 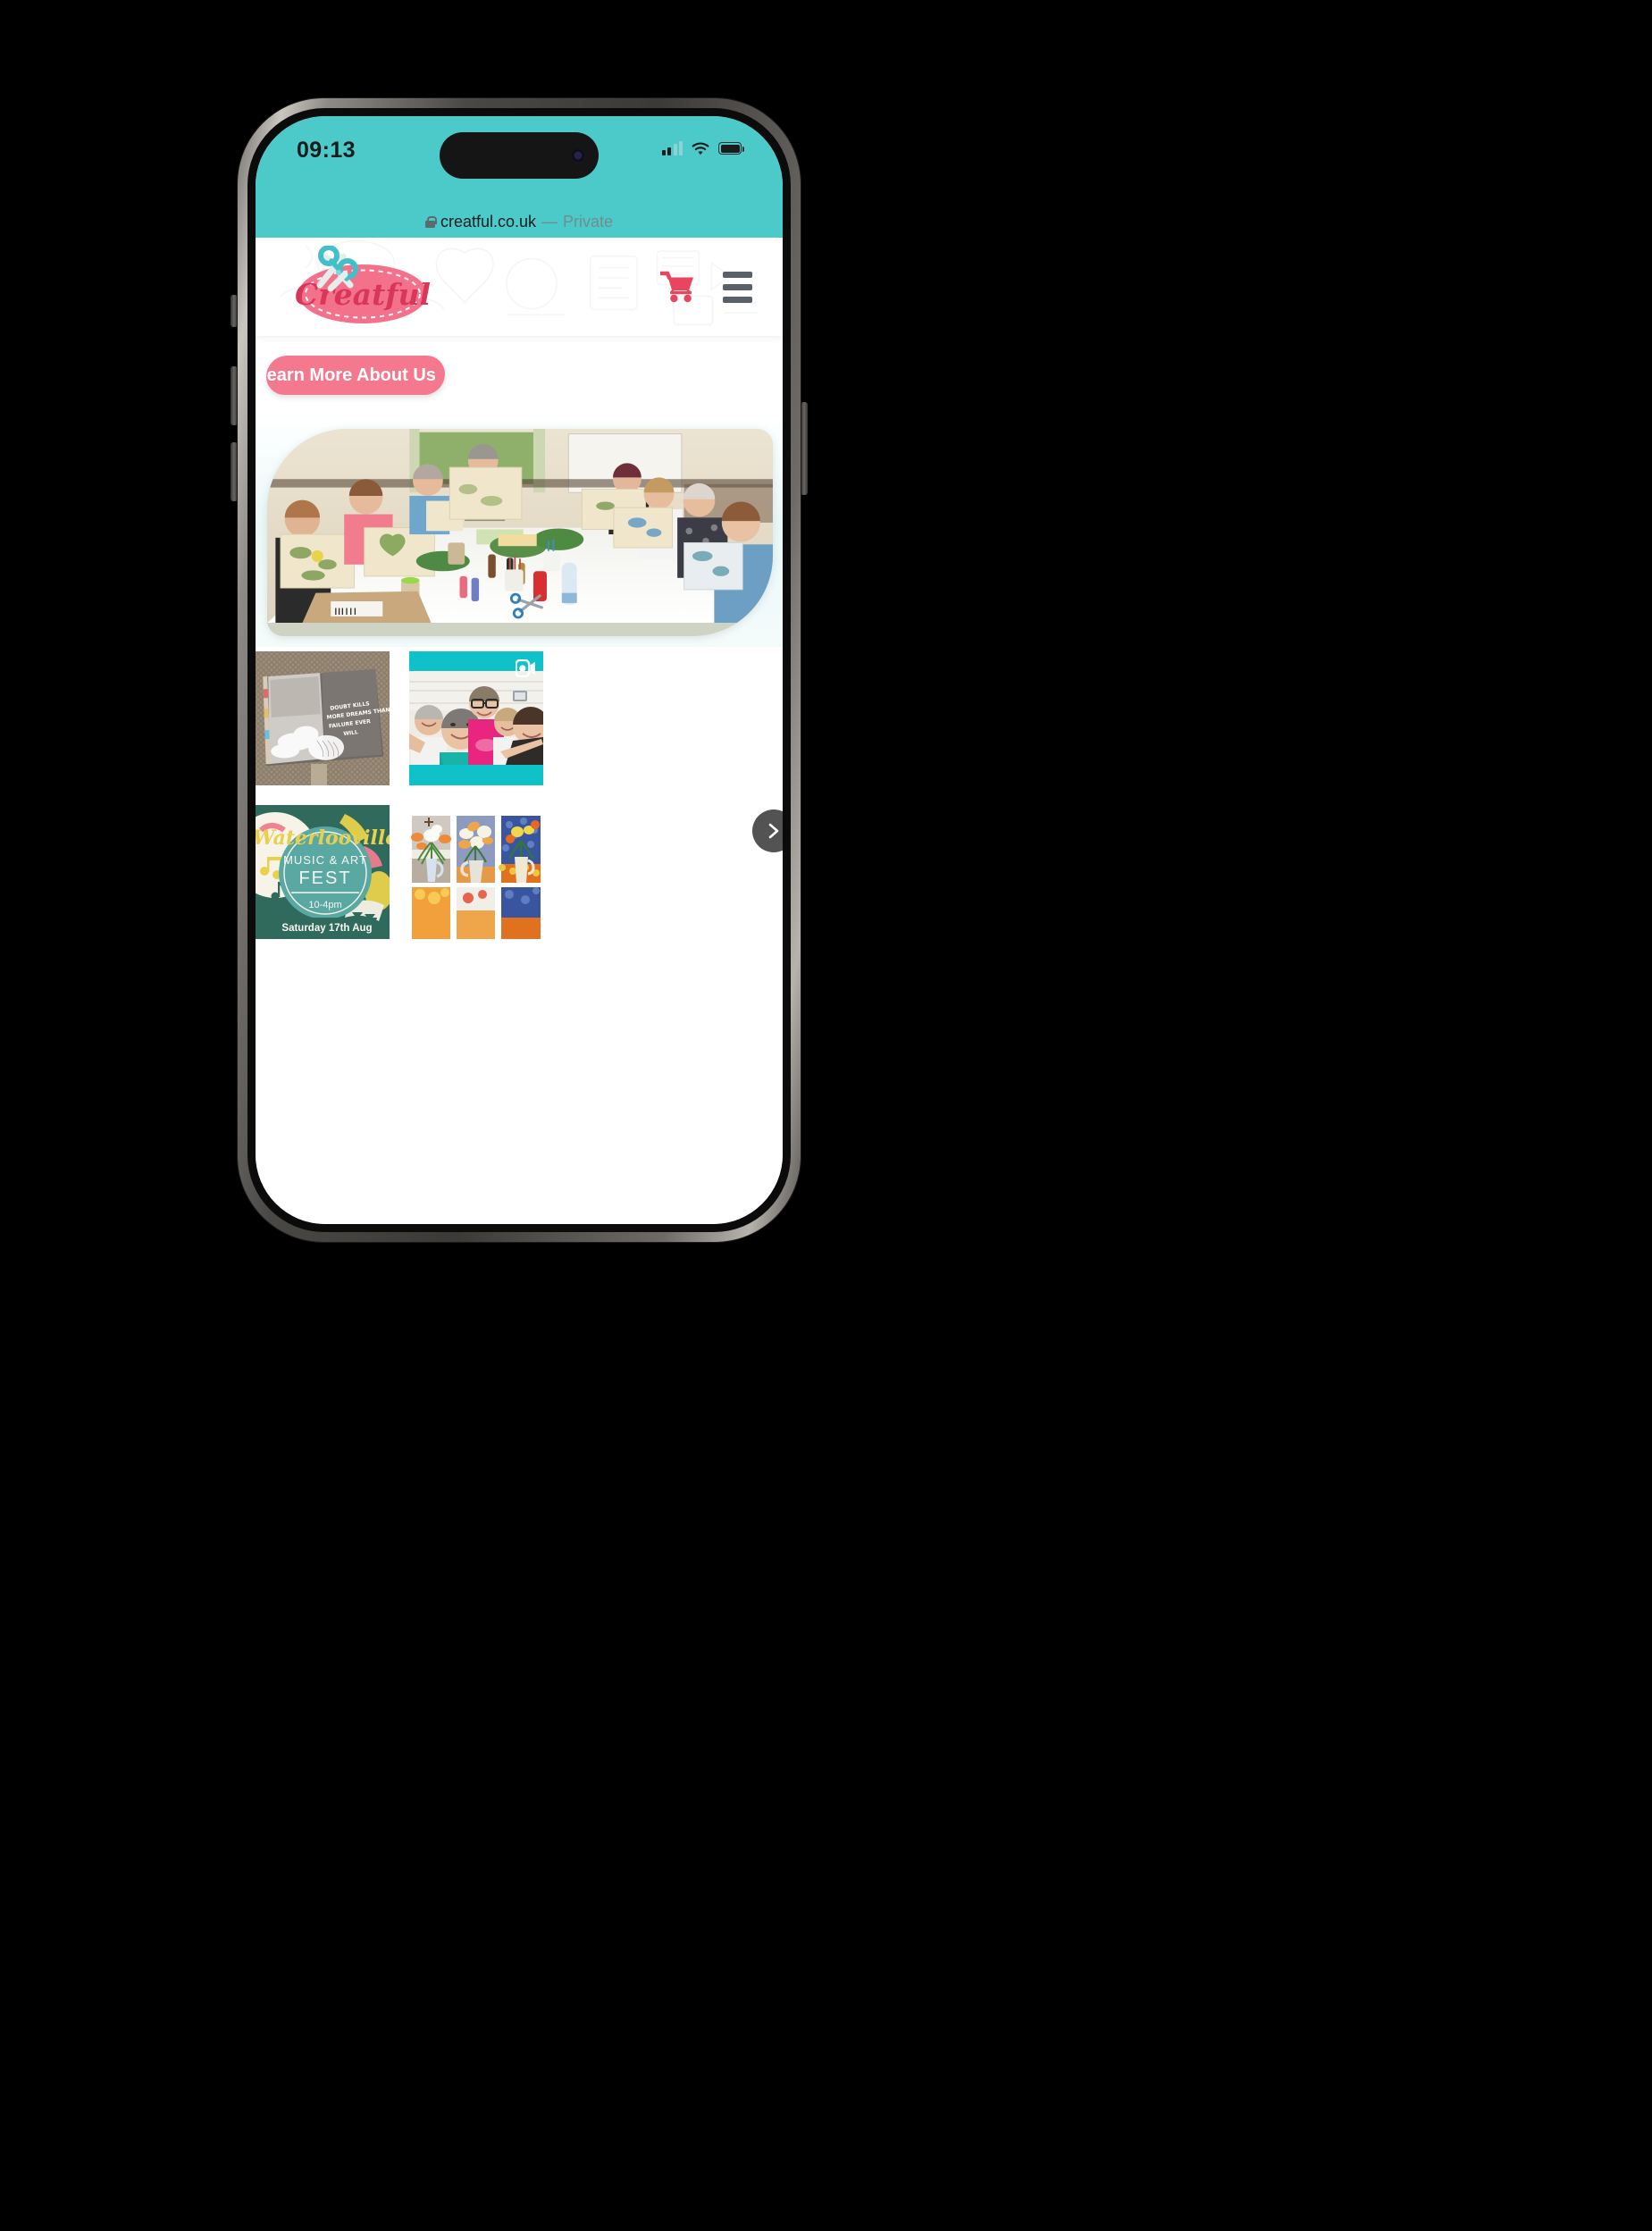 What do you see at coordinates (588, 221) in the screenshot?
I see `private-browsing-label: Private` at bounding box center [588, 221].